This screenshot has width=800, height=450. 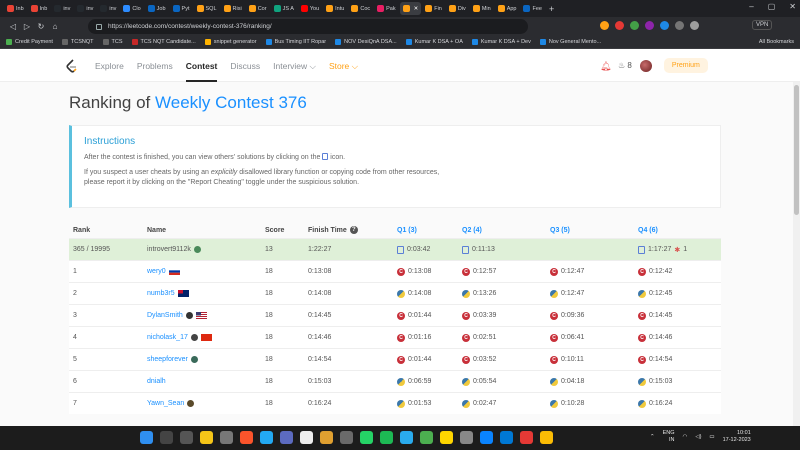 What do you see at coordinates (406, 437) in the screenshot?
I see `telegram-icon` at bounding box center [406, 437].